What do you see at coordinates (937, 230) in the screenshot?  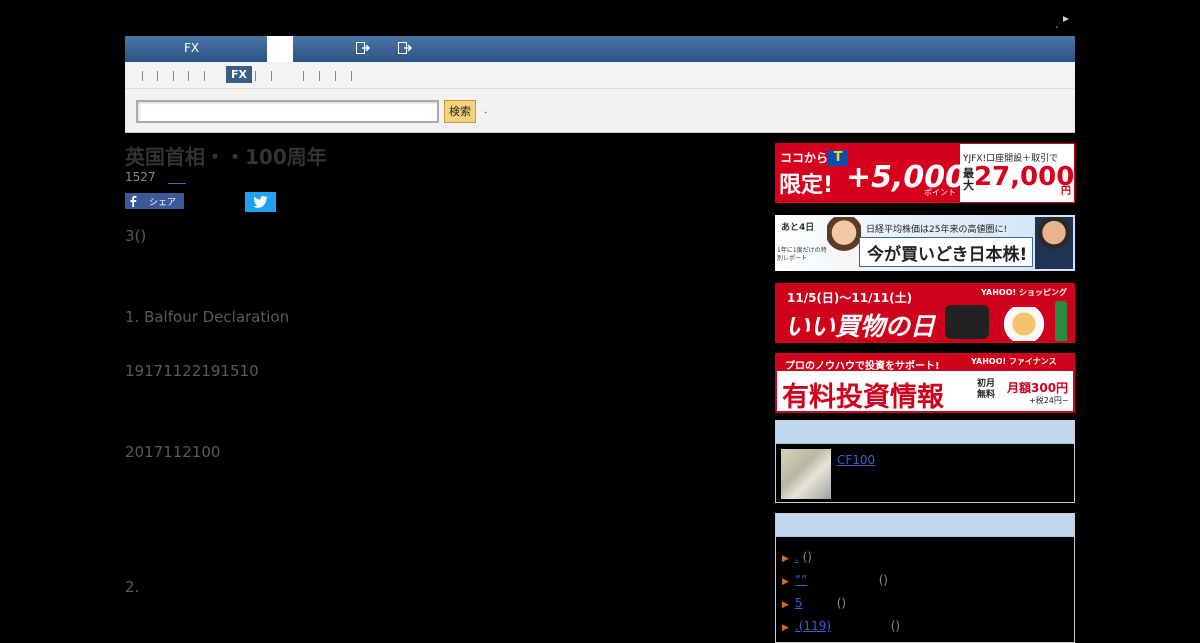 I see `banner-top: 日経平均株価は25年来の高値圏に!` at bounding box center [937, 230].